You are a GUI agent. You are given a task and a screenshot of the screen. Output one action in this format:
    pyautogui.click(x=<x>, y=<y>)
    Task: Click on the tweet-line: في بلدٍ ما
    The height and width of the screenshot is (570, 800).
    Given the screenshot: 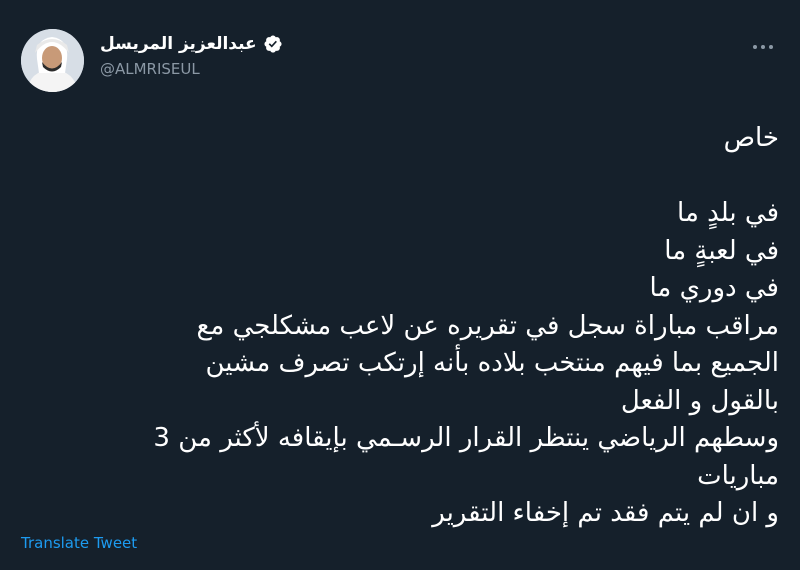 What is the action you would take?
    pyautogui.click(x=728, y=213)
    